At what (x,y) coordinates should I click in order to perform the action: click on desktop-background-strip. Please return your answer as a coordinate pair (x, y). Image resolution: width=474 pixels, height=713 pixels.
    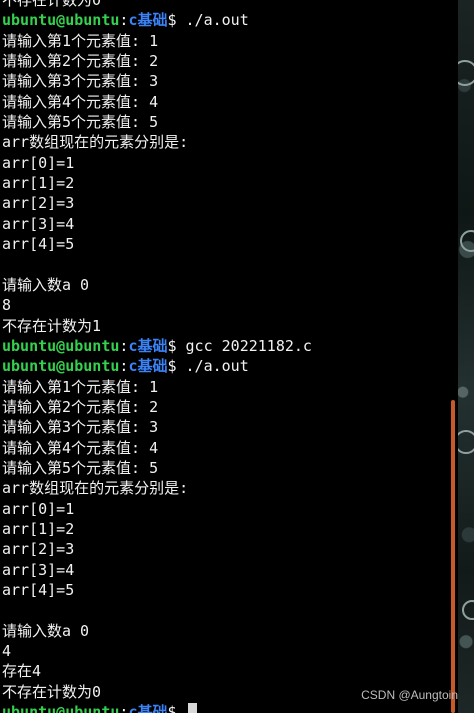
    Looking at the image, I should click on (466, 356).